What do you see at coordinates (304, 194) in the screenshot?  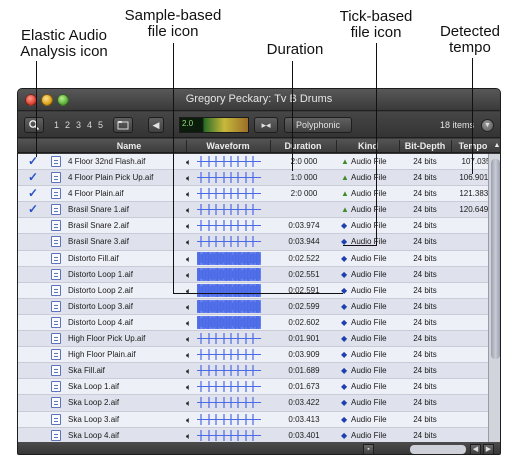 I see `duration-value: 2:0 000` at bounding box center [304, 194].